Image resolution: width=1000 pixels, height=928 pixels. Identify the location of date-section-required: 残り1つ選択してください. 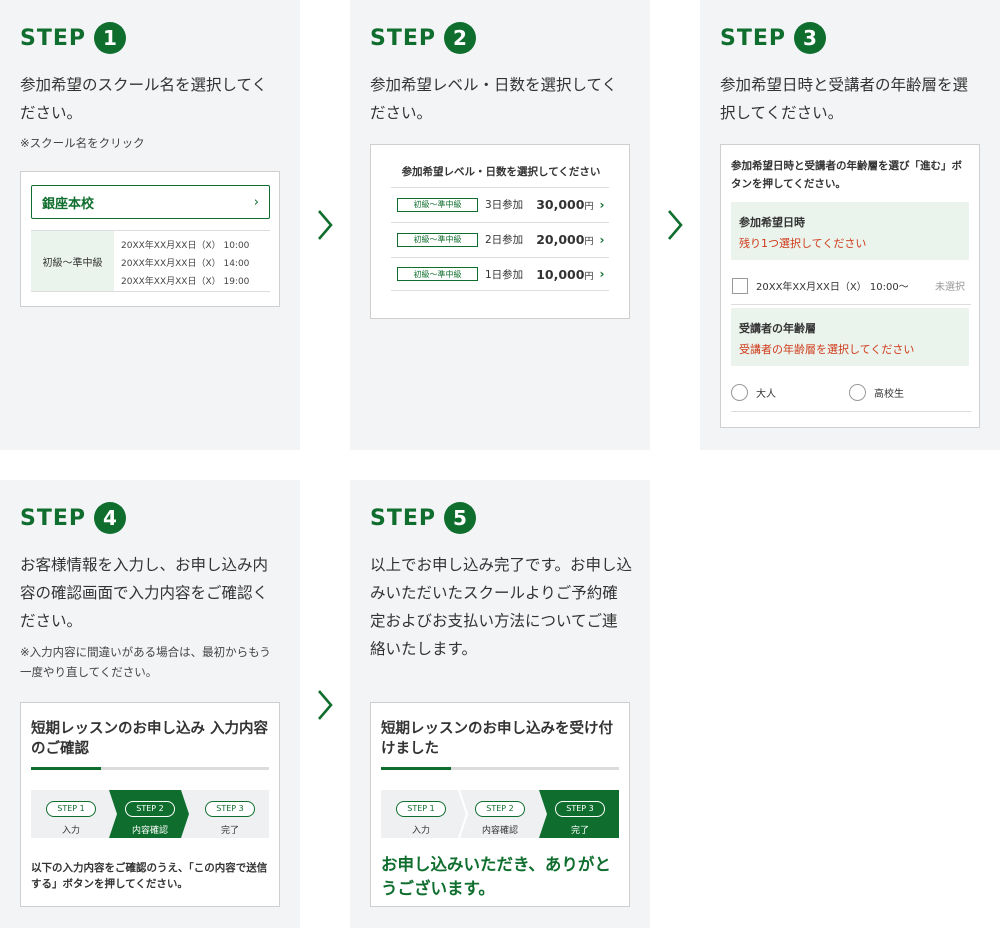
(803, 243).